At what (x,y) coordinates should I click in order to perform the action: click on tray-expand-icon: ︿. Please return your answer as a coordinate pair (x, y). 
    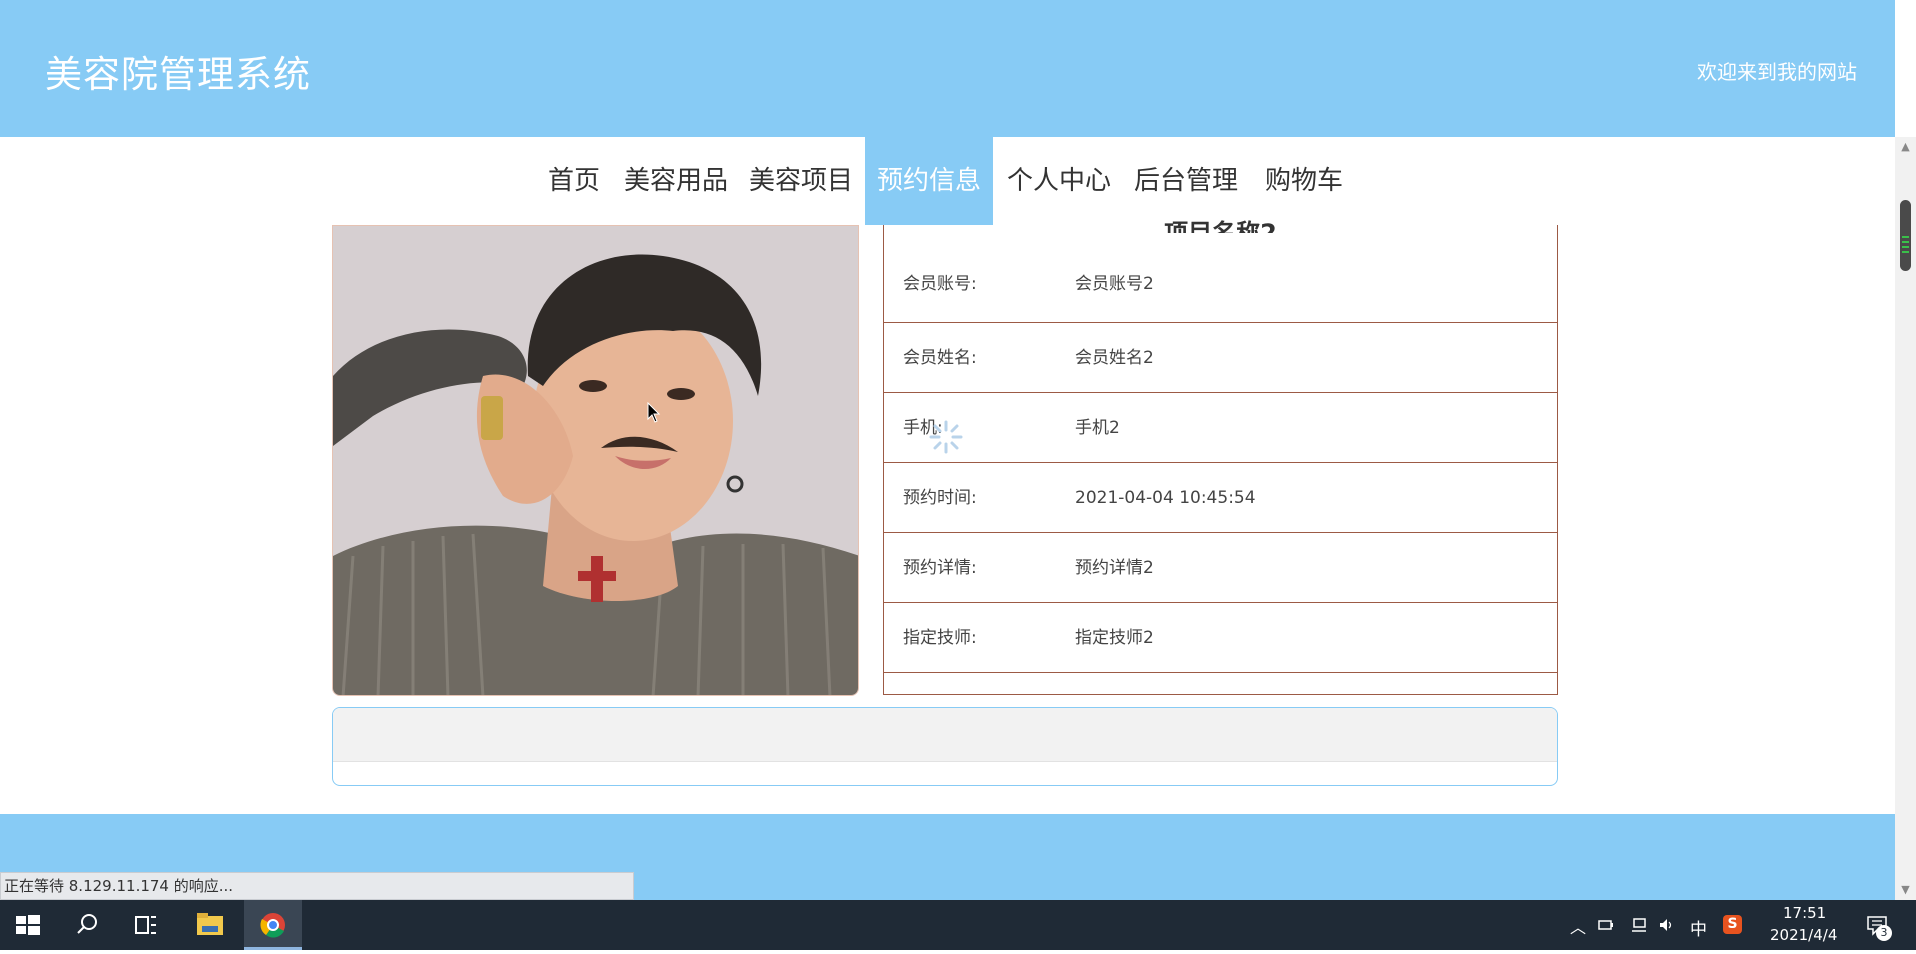
    Looking at the image, I should click on (1578, 926).